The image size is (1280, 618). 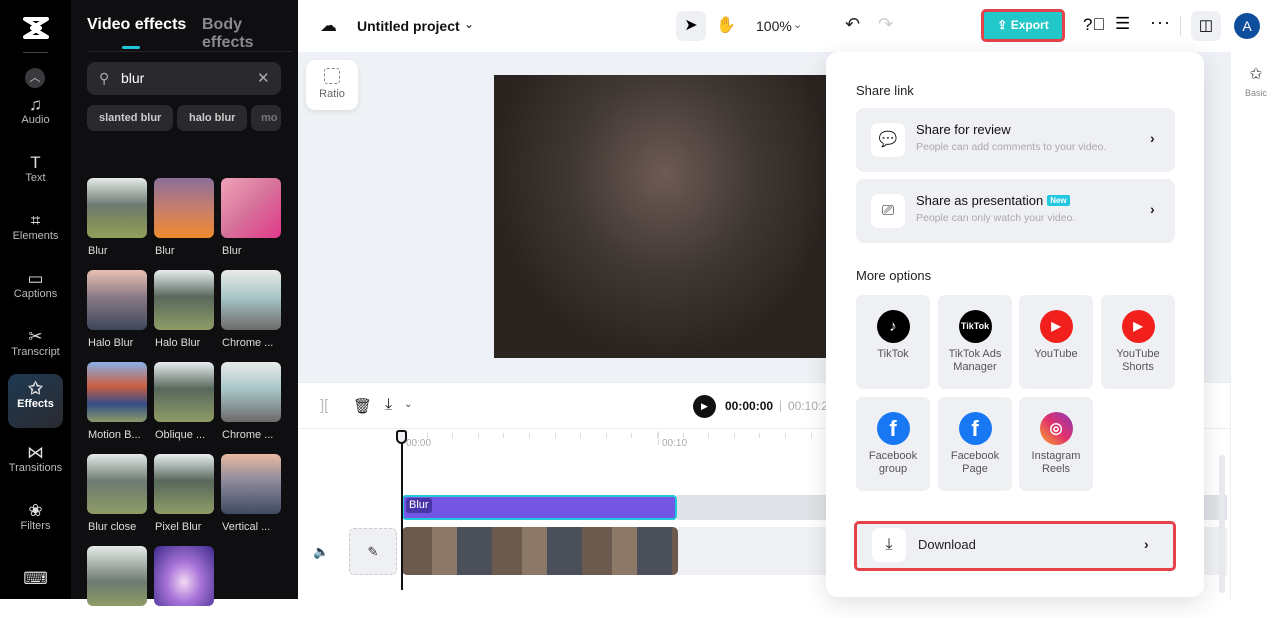 I want to click on undo-icon: ↶, so click(x=852, y=24).